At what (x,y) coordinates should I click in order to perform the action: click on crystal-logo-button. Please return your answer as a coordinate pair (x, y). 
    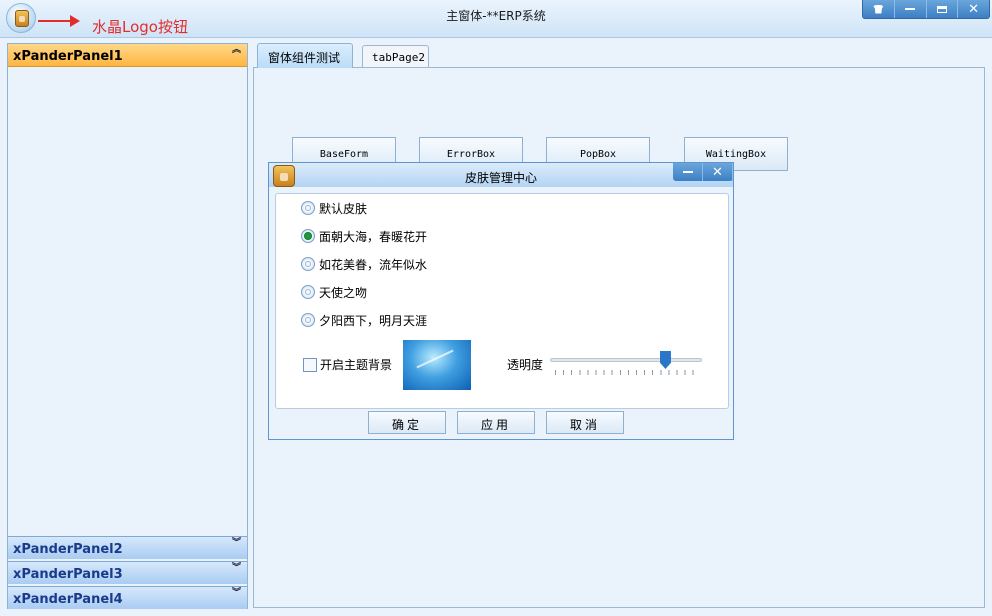
    Looking at the image, I should click on (21, 18).